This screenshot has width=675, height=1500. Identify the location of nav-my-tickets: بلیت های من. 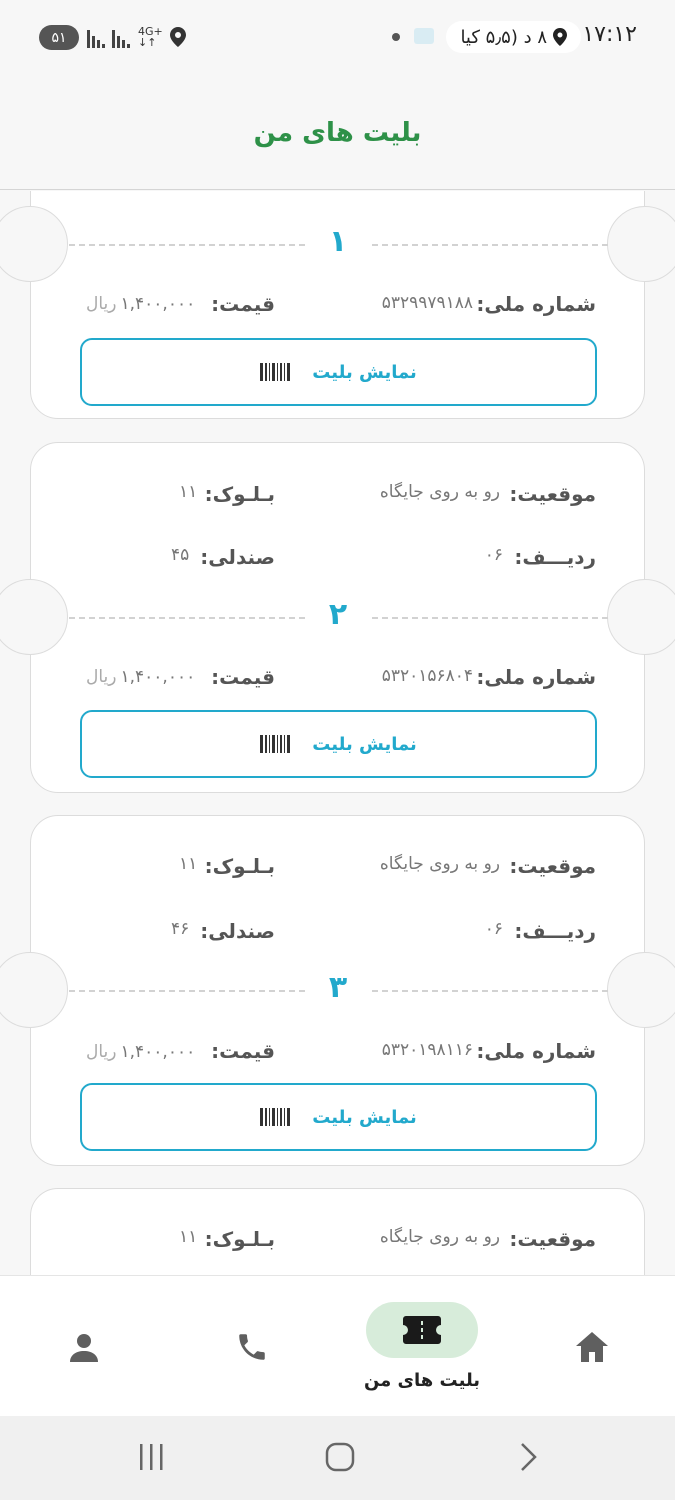
(422, 1346).